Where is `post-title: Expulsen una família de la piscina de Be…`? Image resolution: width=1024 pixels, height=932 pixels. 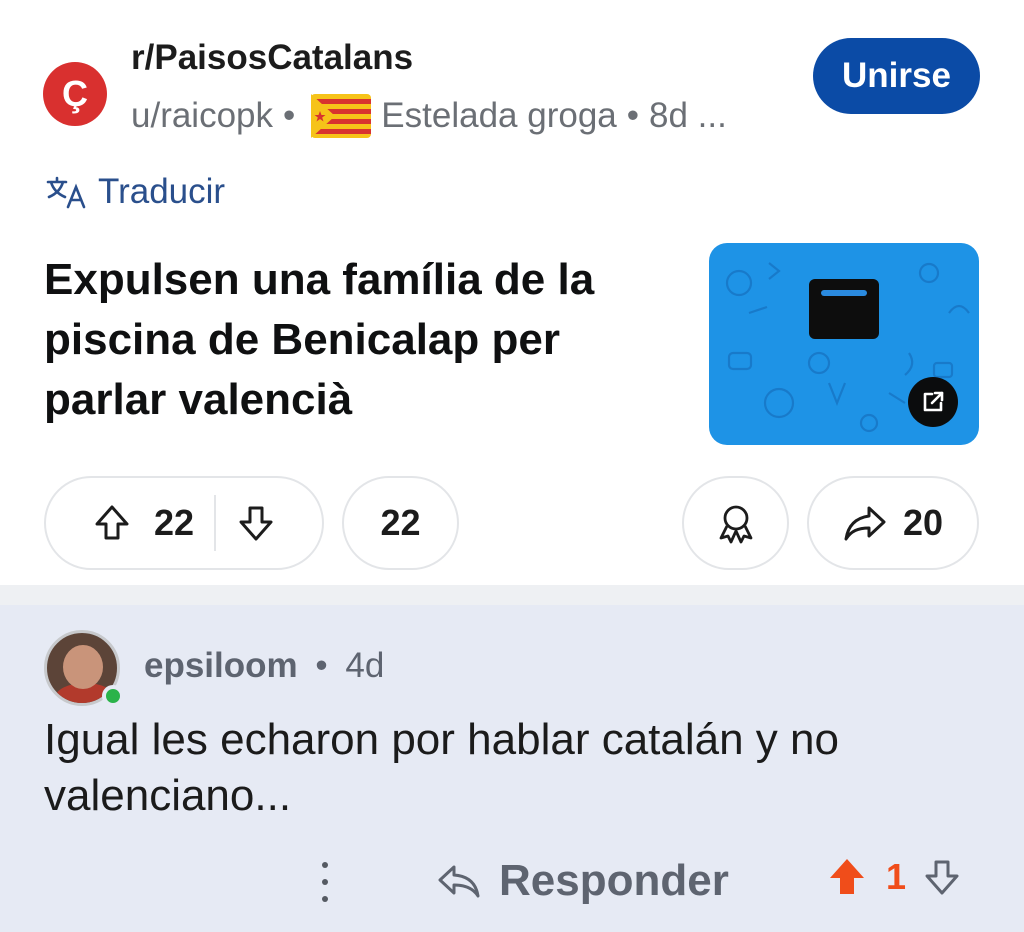 post-title: Expulsen una família de la piscina de Be… is located at coordinates (364, 340).